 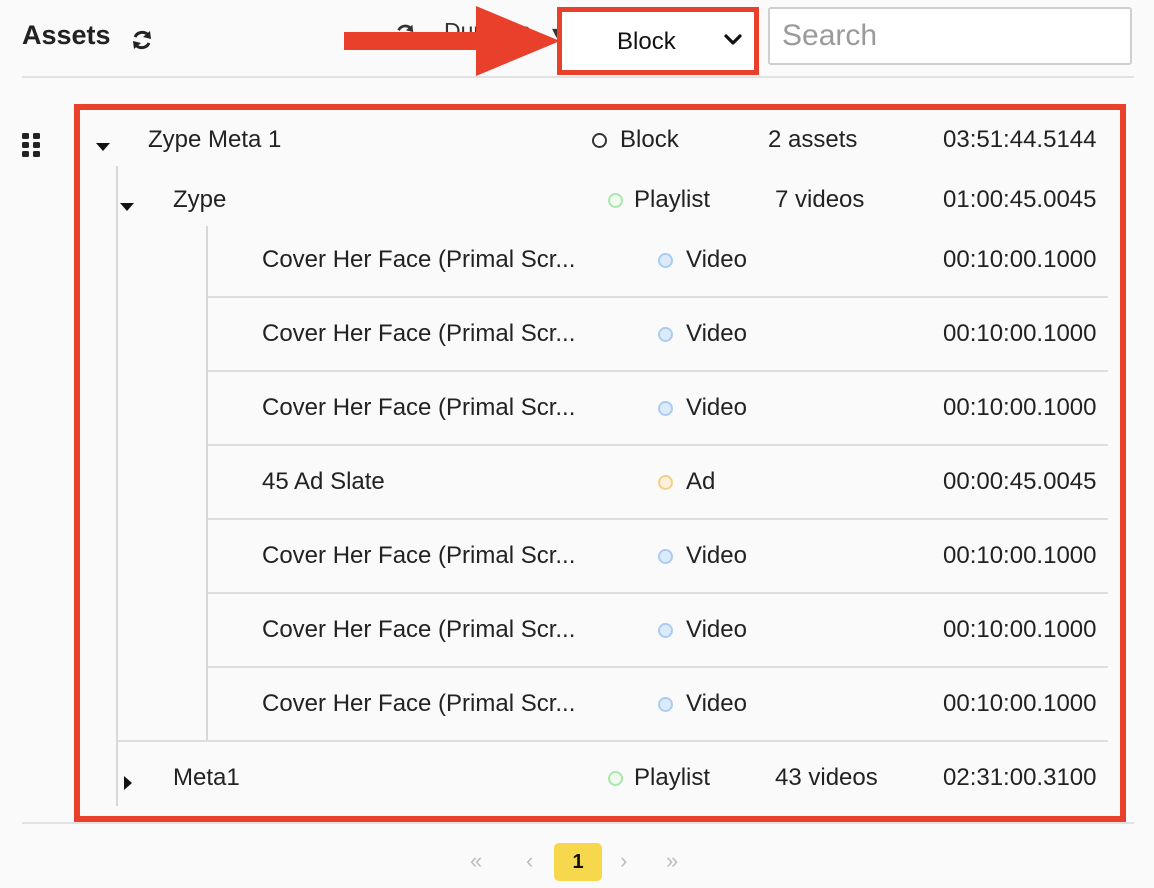 I want to click on row-name: 45 Ad Slate, so click(x=323, y=481).